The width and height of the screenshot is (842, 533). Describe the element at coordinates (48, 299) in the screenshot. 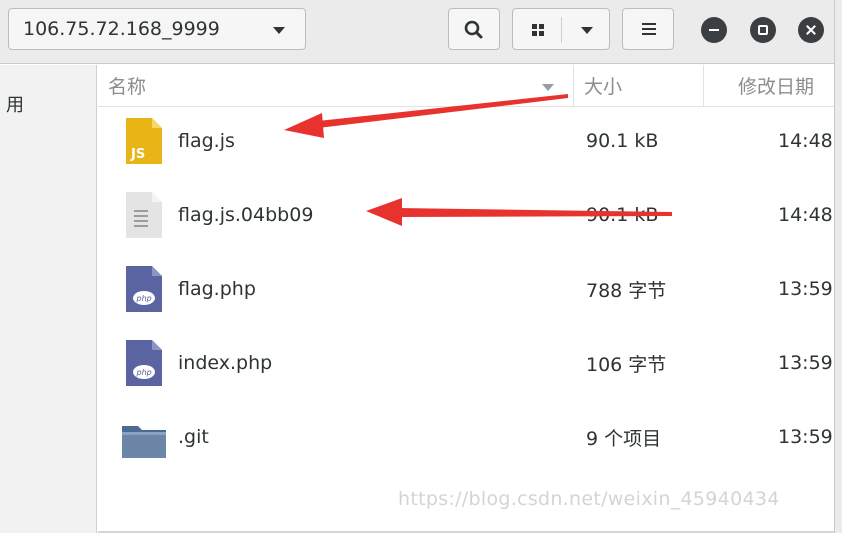

I see `sidebar: 用` at that location.